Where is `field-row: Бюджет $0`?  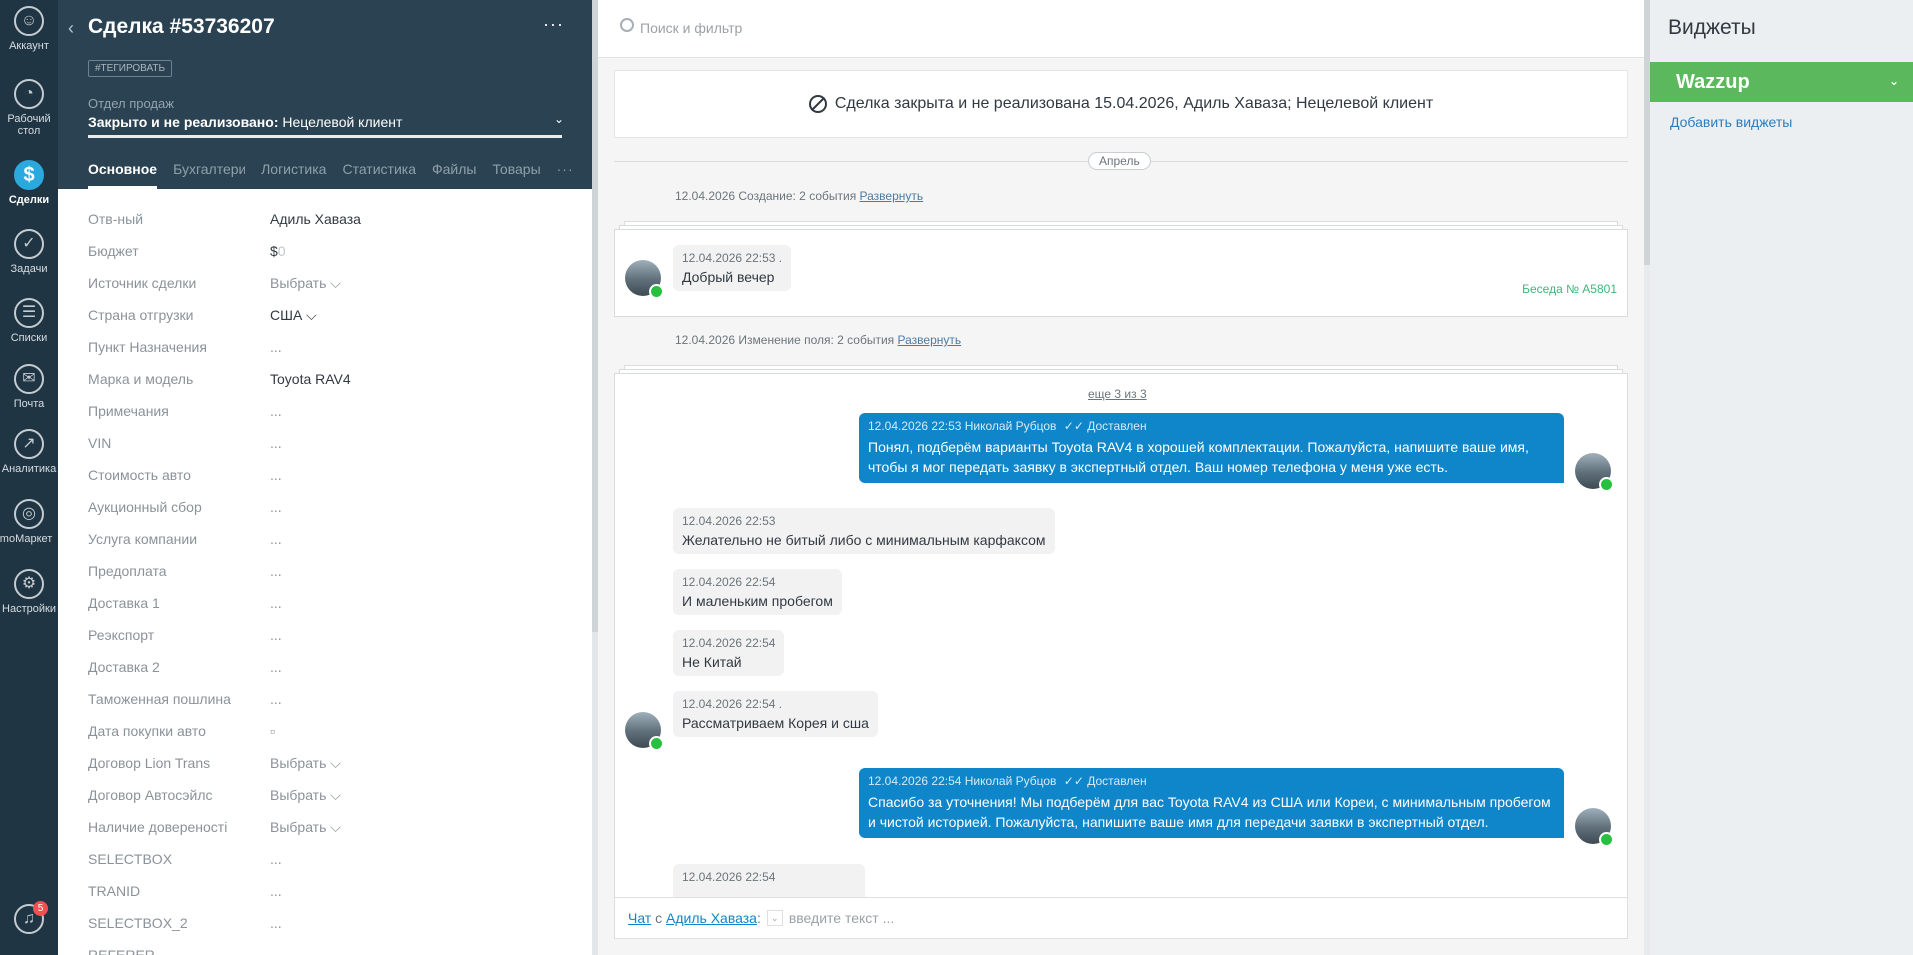
field-row: Бюджет $0 is located at coordinates (187, 251).